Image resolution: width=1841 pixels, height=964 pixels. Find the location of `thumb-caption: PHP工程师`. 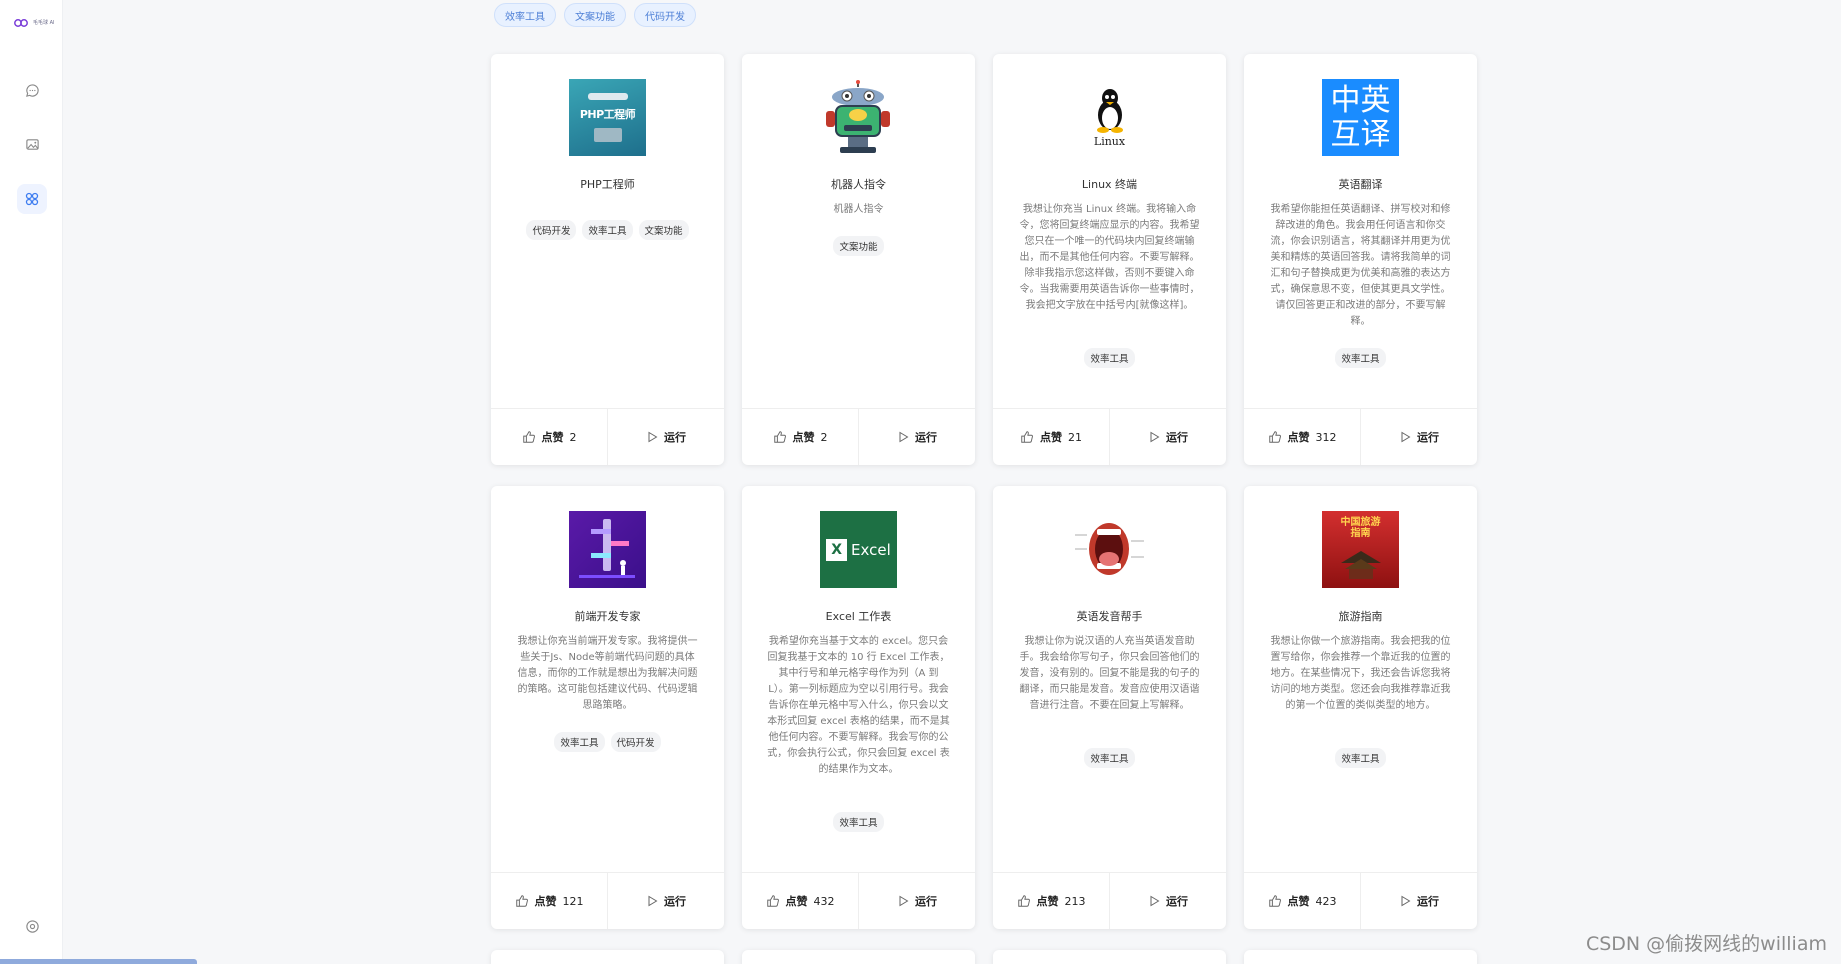

thumb-caption: PHP工程师 is located at coordinates (607, 114).